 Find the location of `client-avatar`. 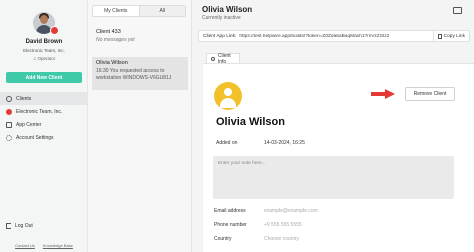

client-avatar is located at coordinates (228, 96).